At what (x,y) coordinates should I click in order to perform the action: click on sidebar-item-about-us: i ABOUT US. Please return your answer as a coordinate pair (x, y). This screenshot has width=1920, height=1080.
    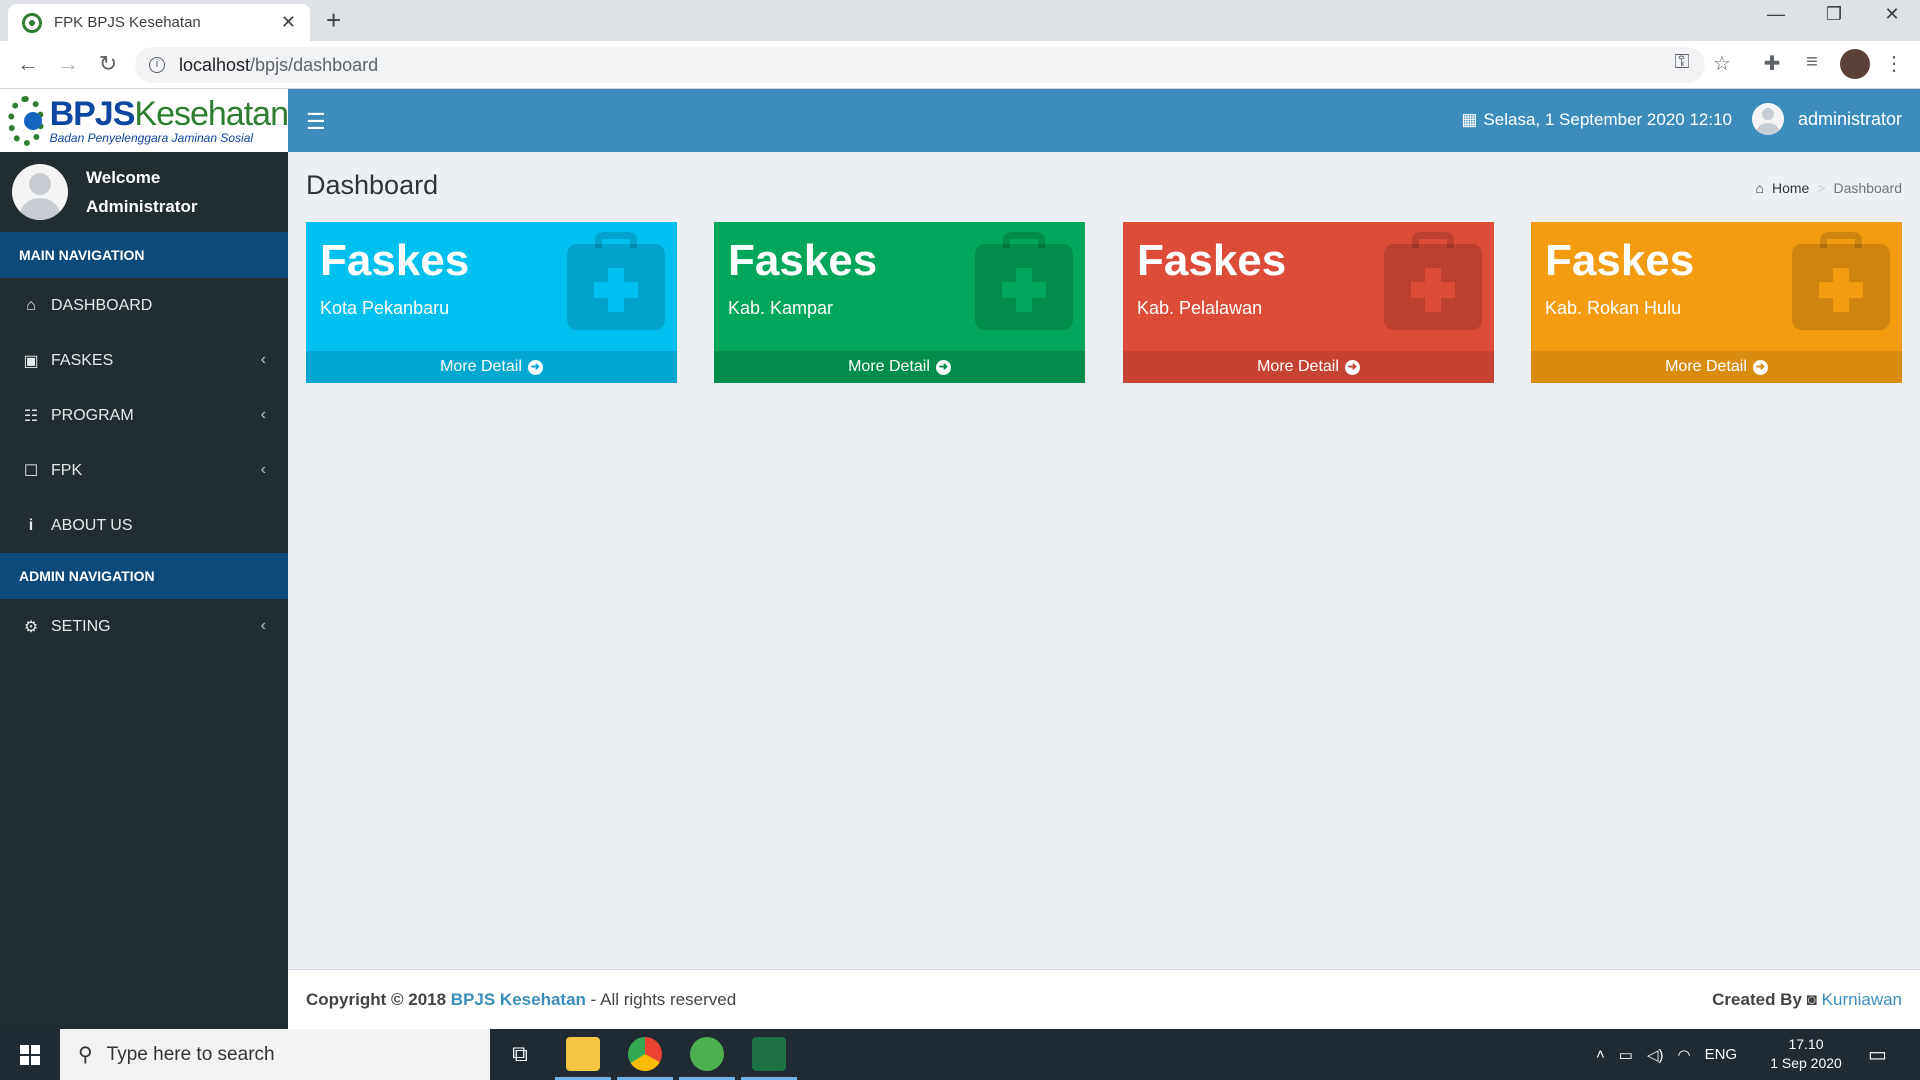
    Looking at the image, I should click on (144, 525).